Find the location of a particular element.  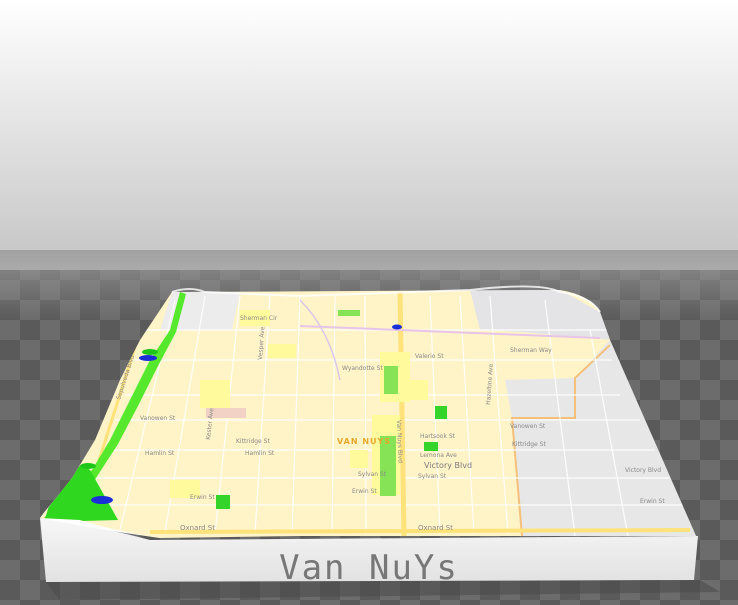

street-label: Valerio St is located at coordinates (429, 356).